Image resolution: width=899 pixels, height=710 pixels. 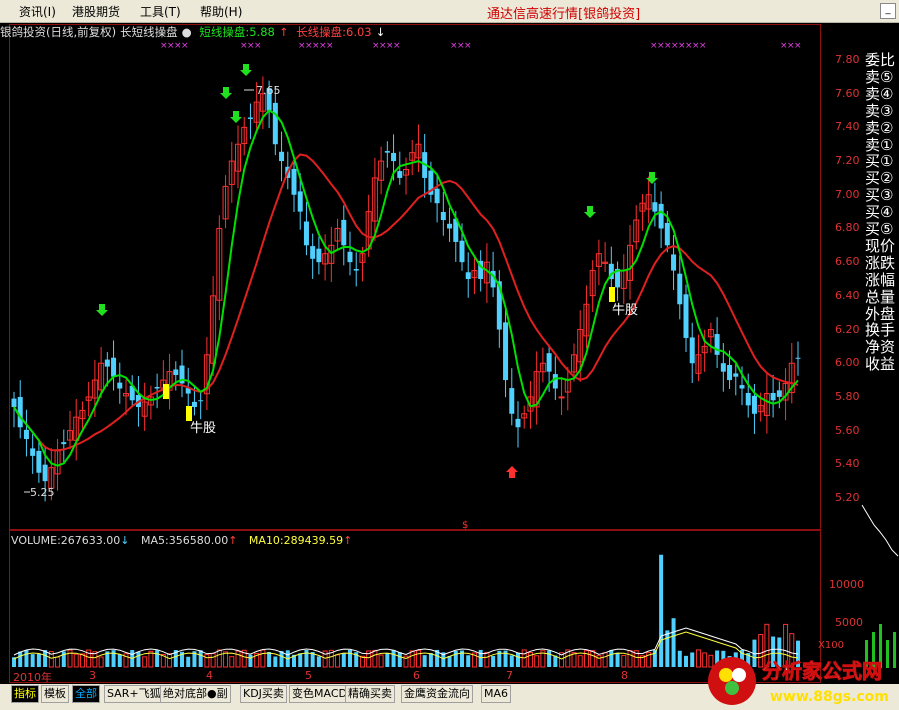 What do you see at coordinates (879, 93) in the screenshot?
I see `quote-label: 卖④` at bounding box center [879, 93].